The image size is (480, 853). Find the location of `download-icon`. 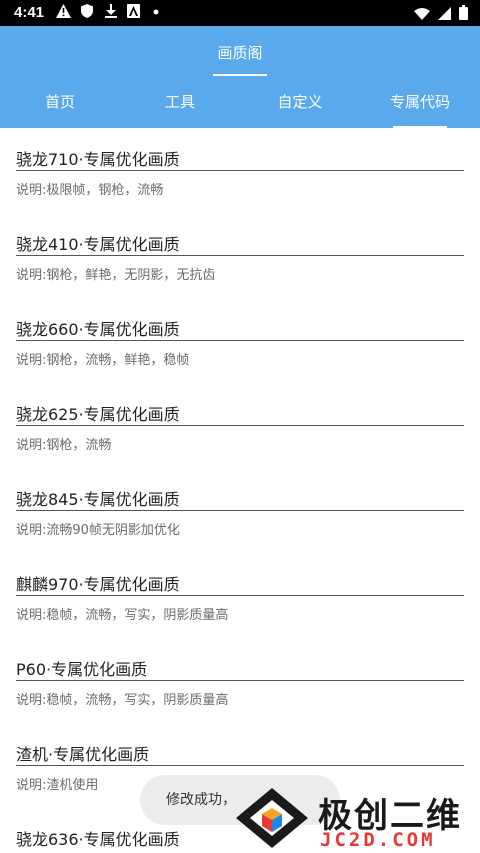

download-icon is located at coordinates (111, 13).